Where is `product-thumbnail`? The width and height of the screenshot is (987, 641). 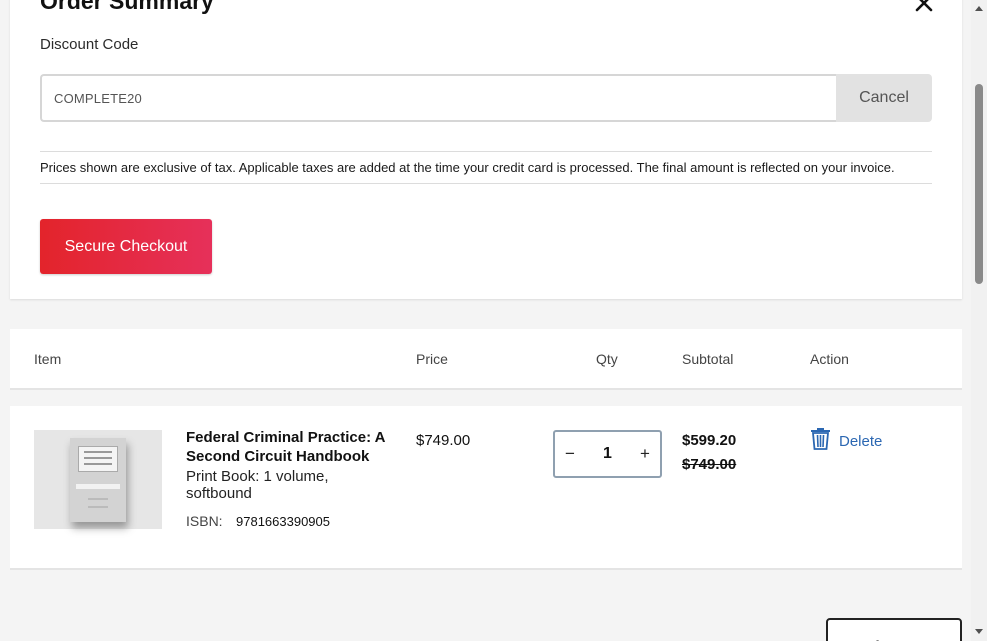 product-thumbnail is located at coordinates (98, 479).